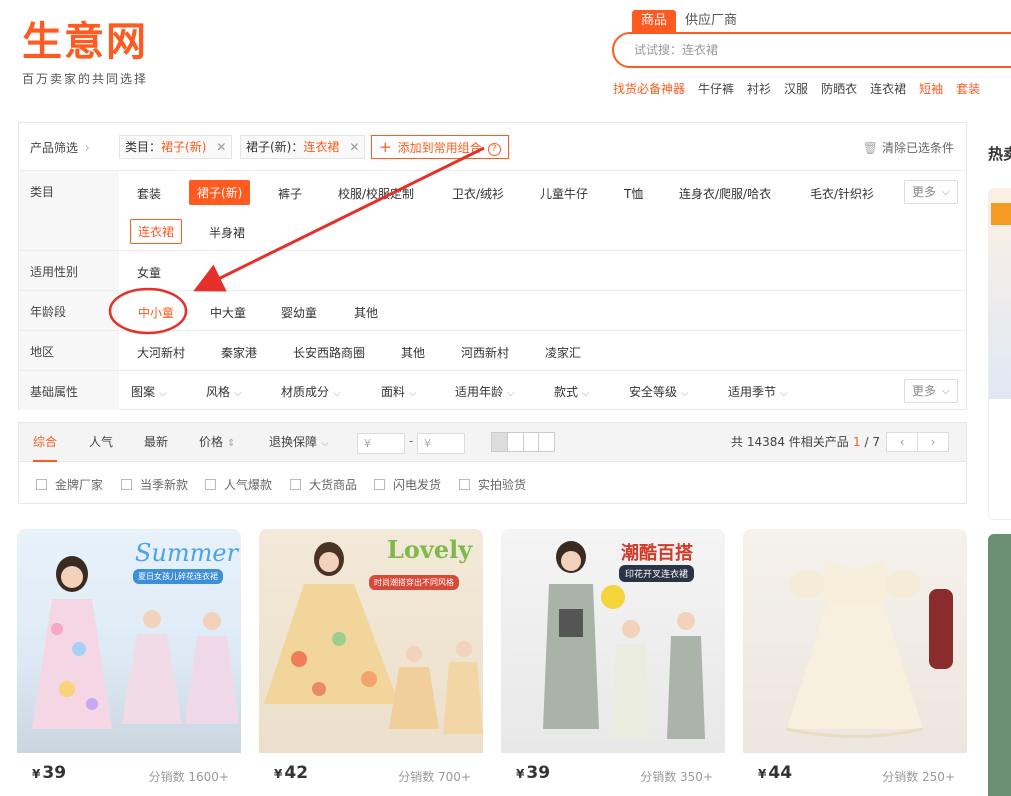 Image resolution: width=1011 pixels, height=796 pixels. What do you see at coordinates (149, 391) in the screenshot?
I see `attr-pattern-dropdown: 图案 ⌵` at bounding box center [149, 391].